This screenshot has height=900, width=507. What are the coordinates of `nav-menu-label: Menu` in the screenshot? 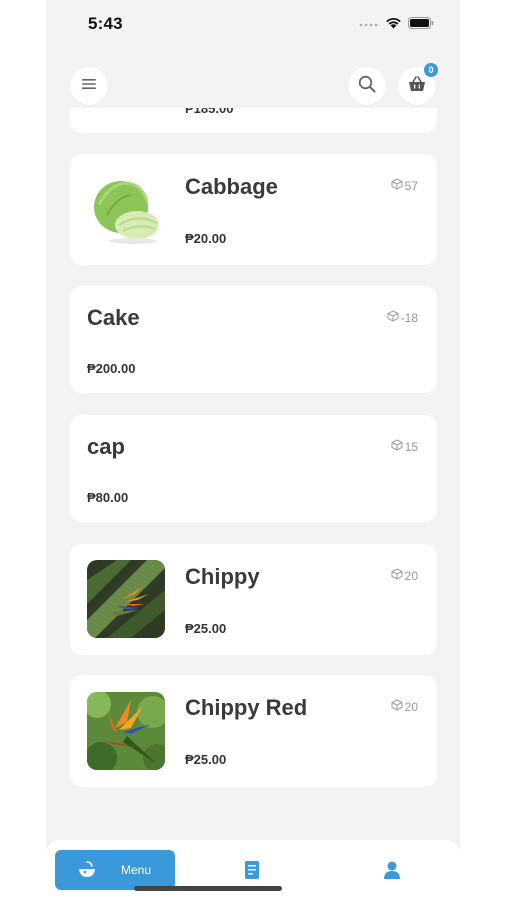 It's located at (136, 870).